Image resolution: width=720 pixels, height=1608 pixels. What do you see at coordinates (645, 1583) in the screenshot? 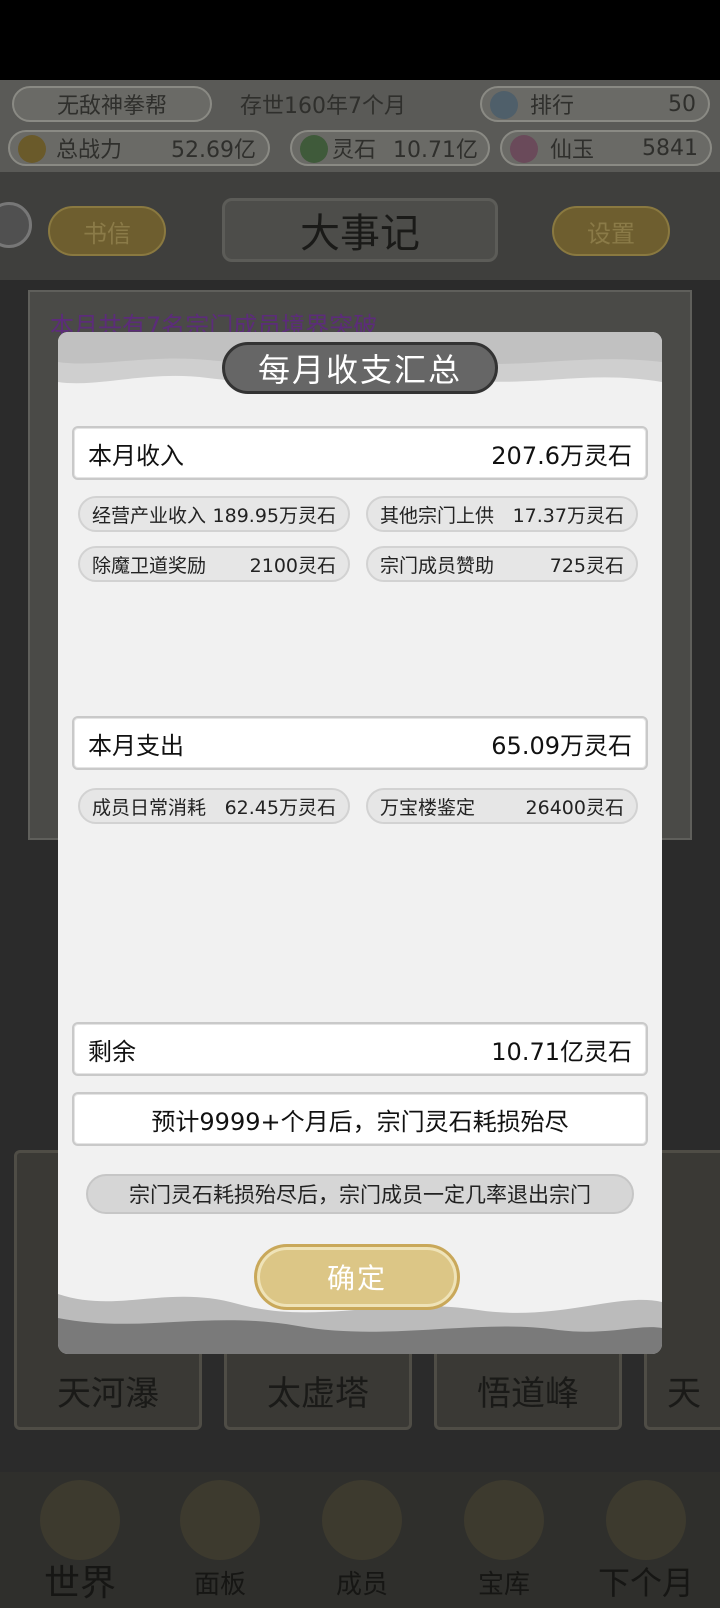
I see `nav-next-label: 下个月` at bounding box center [645, 1583].